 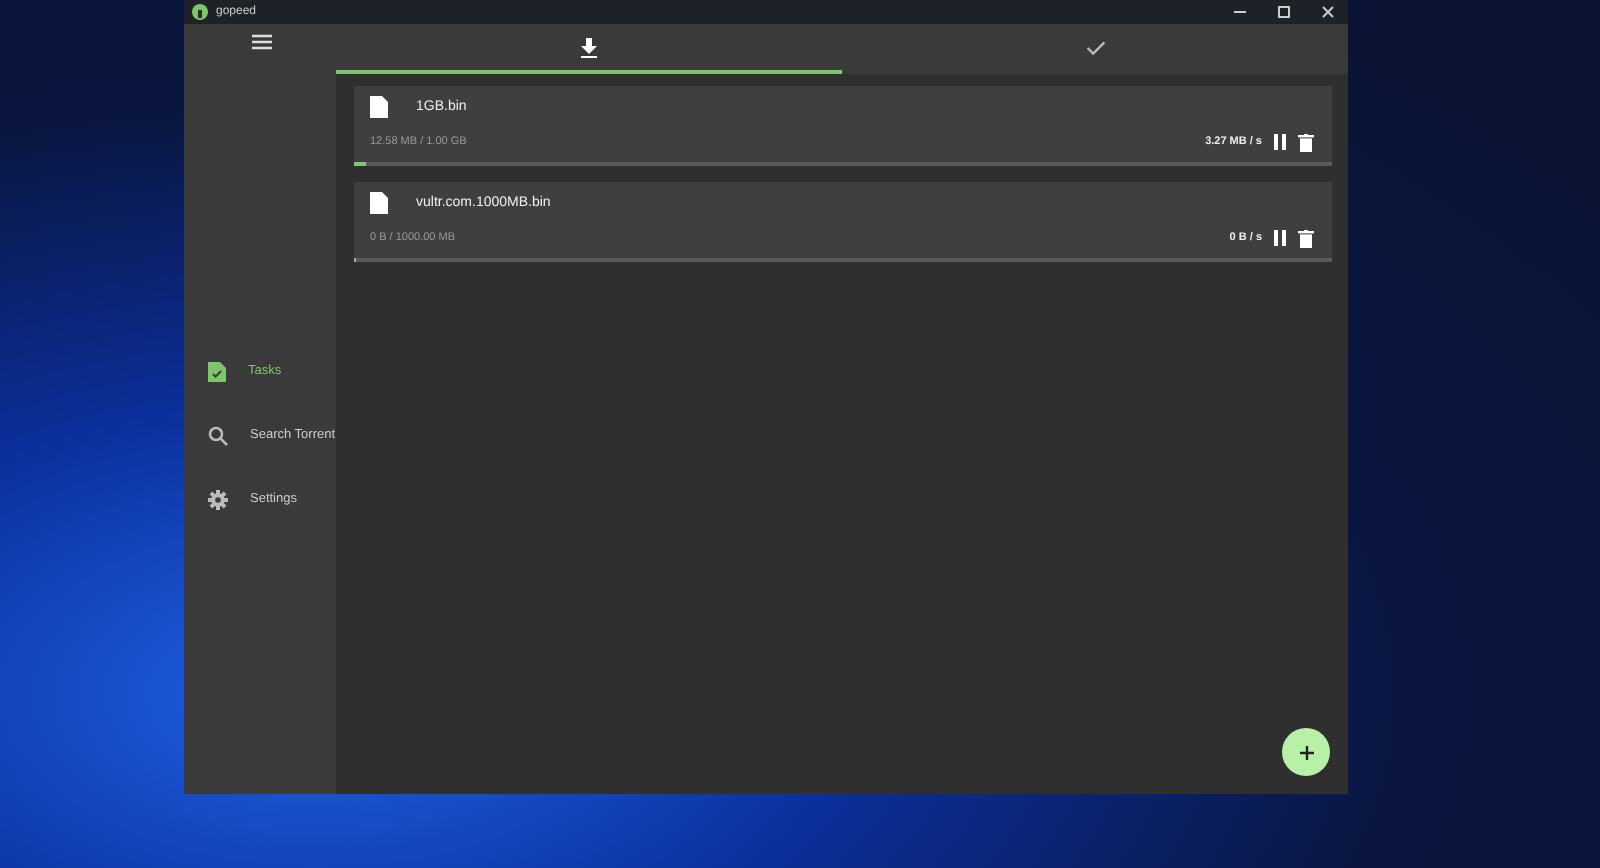 I want to click on add-button, so click(x=1306, y=752).